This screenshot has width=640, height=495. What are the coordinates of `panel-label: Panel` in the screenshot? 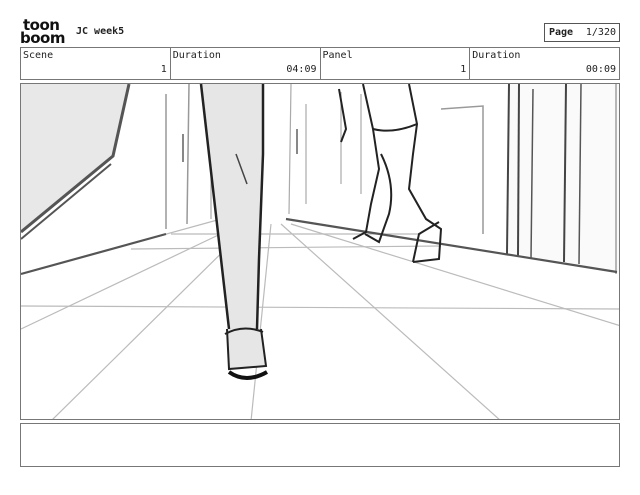 It's located at (337, 55).